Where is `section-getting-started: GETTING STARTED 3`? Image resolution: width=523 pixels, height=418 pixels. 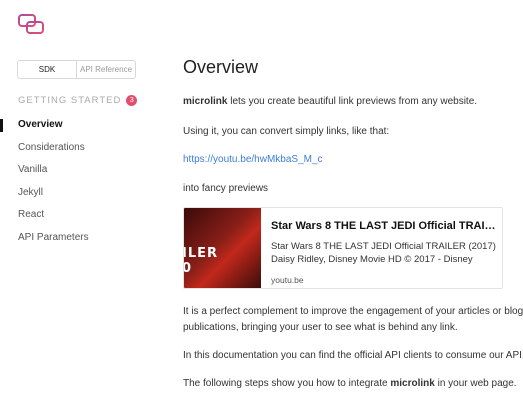 section-getting-started: GETTING STARTED 3 is located at coordinates (78, 100).